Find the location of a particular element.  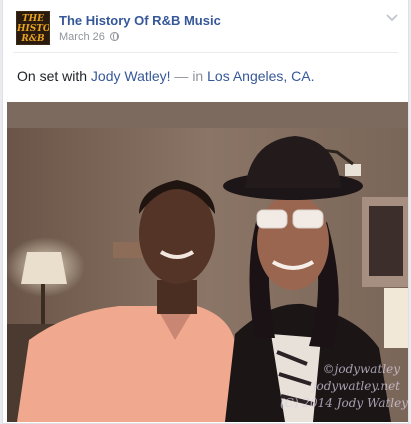

avatar-text-line: R&B MUS is located at coordinates (33, 39).